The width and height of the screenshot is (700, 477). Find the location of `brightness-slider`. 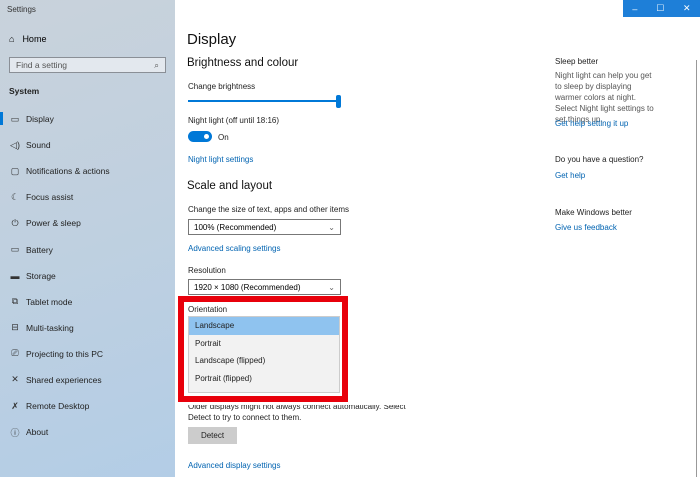

brightness-slider is located at coordinates (263, 101).